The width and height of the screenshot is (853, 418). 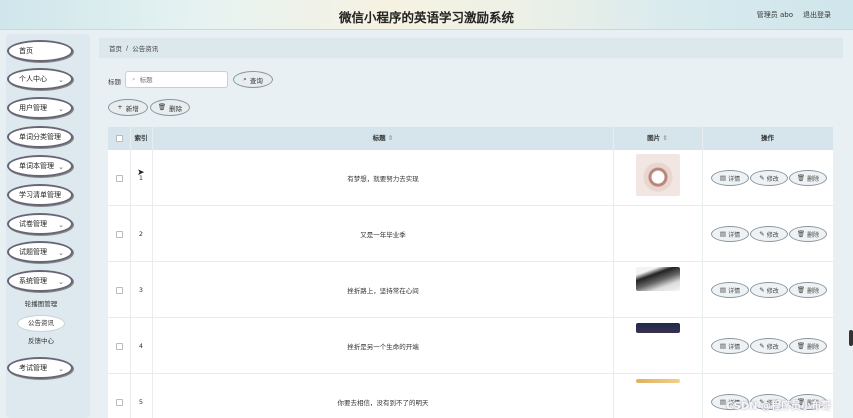 What do you see at coordinates (176, 108) in the screenshot?
I see `bulk-delete-label: 删除` at bounding box center [176, 108].